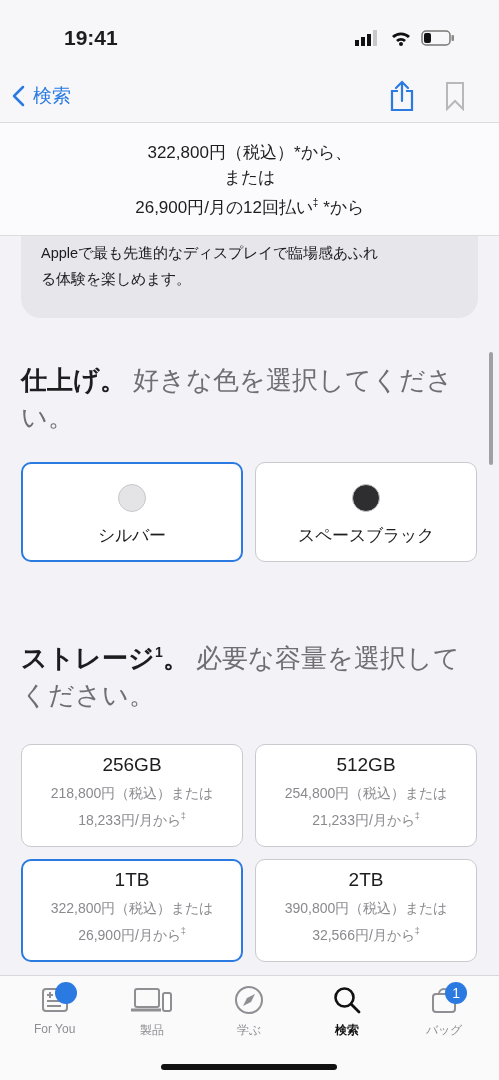 The height and width of the screenshot is (1080, 499). I want to click on price-line: 26,900円/月の12回払い$^{‡}$ *から, so click(249, 207).